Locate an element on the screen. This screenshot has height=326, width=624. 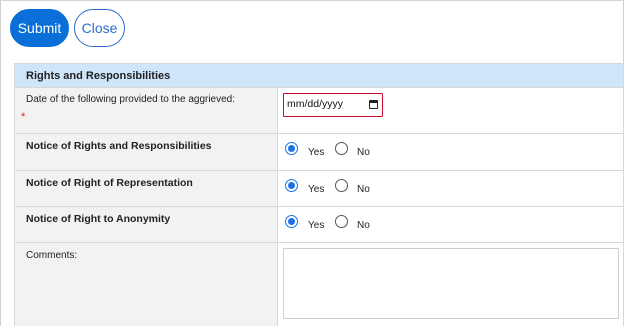
notice-representation-yes-radio is located at coordinates (291, 185).